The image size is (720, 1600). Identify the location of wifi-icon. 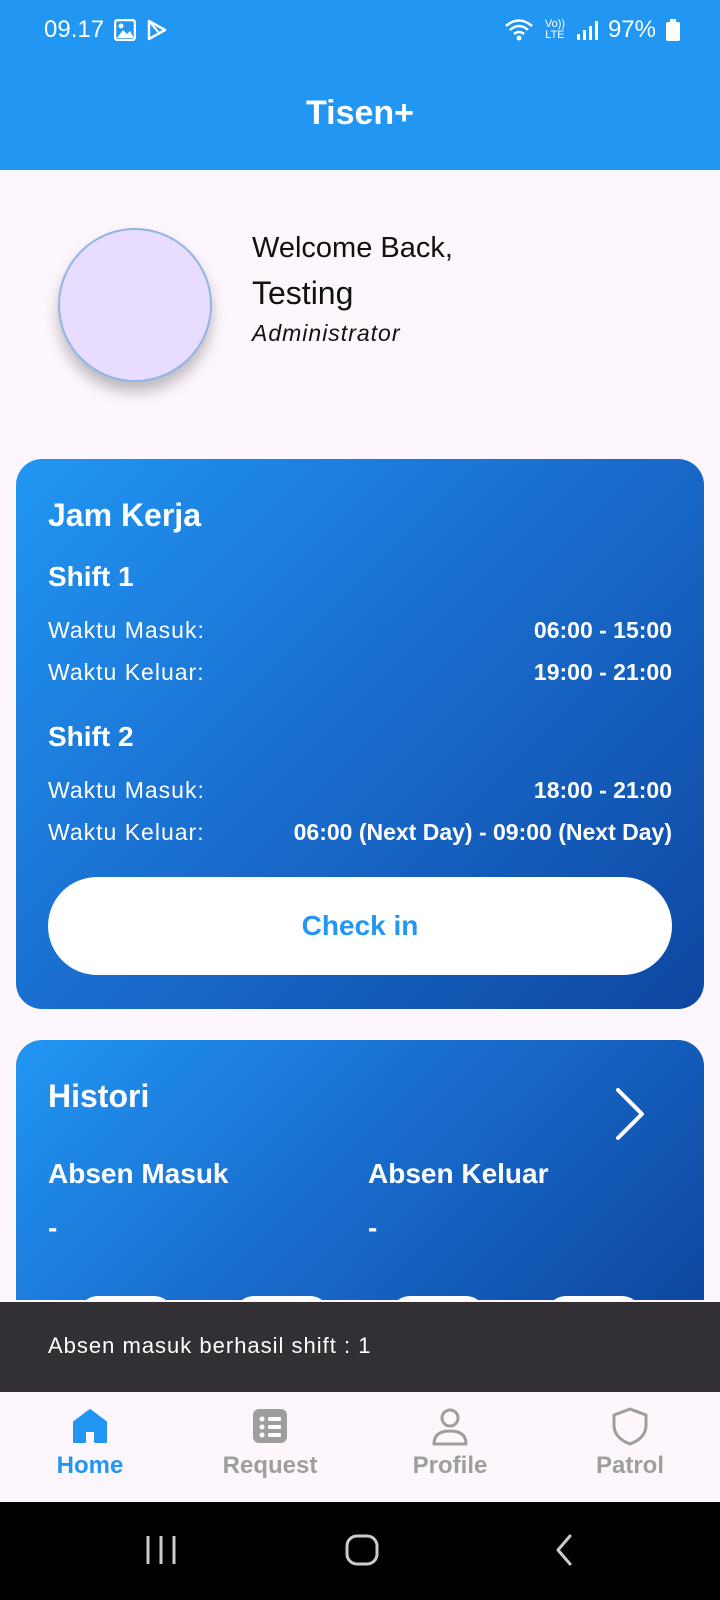
(519, 30).